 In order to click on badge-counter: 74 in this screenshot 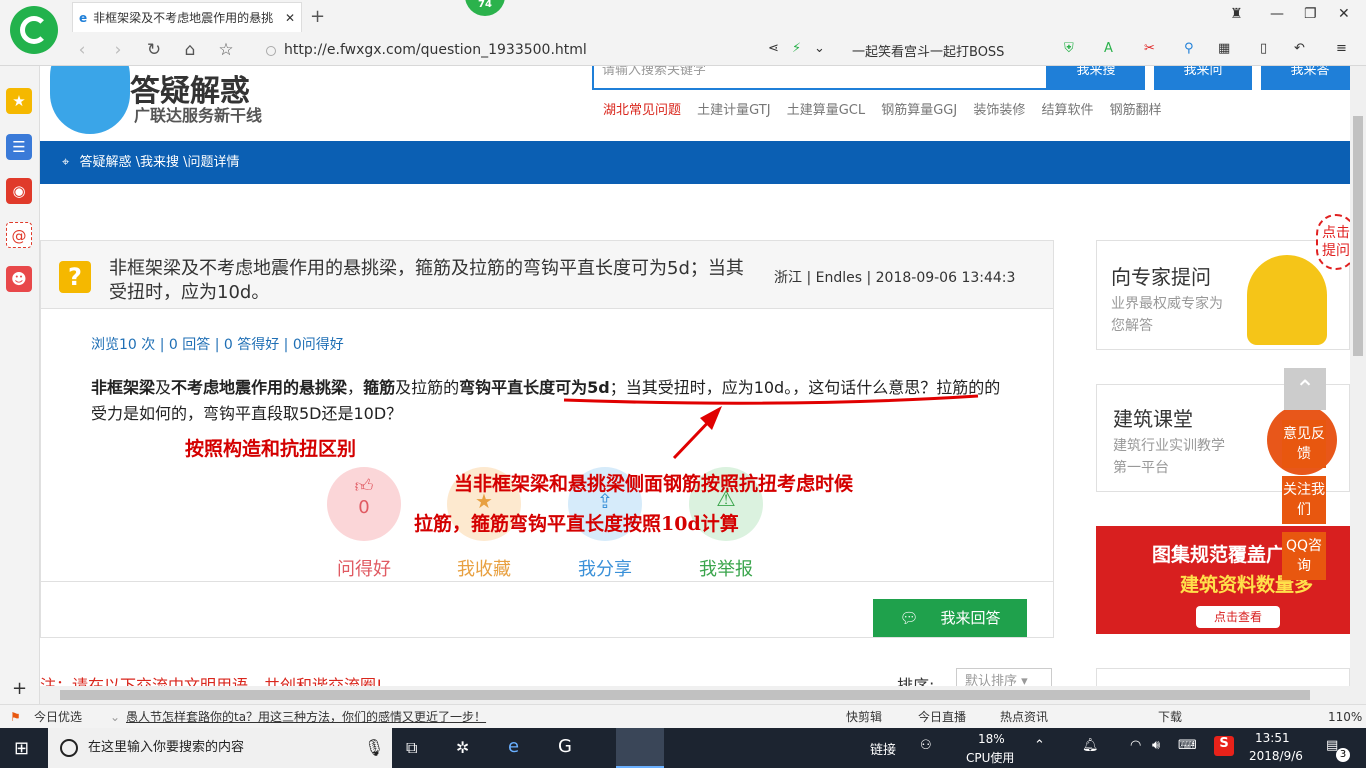, I will do `click(485, 8)`.